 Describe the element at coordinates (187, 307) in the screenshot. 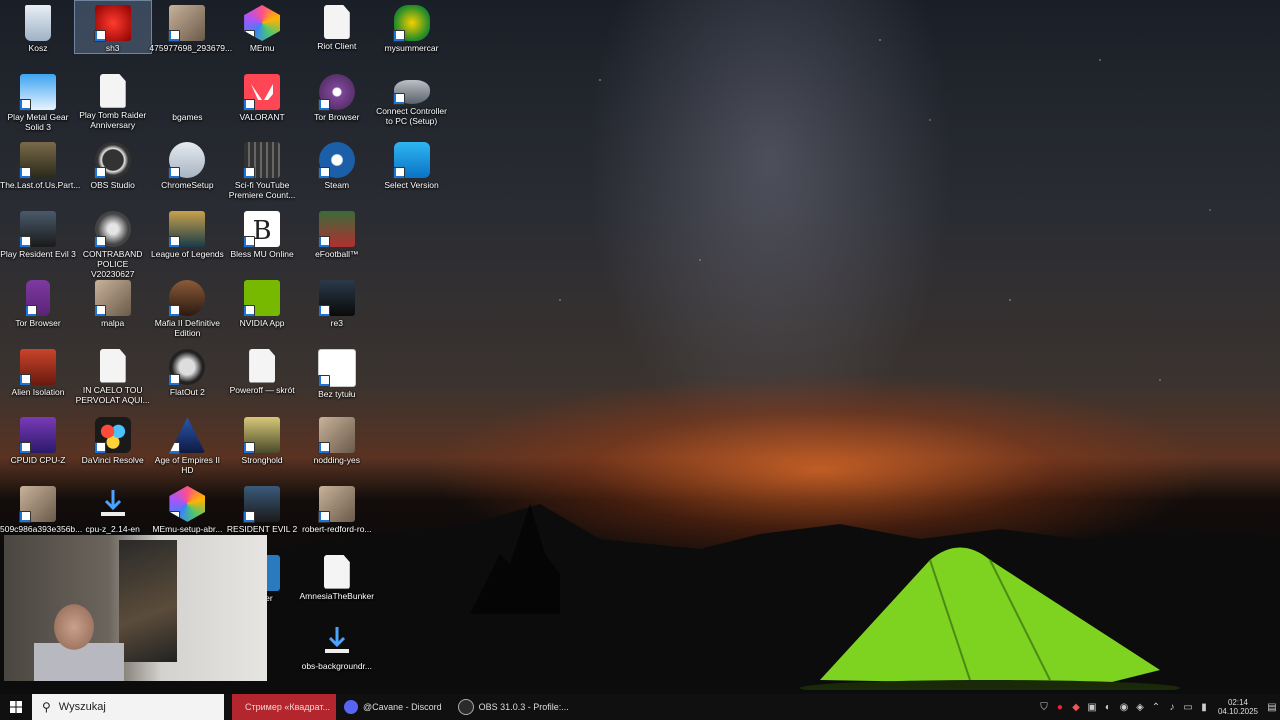

I see `desktop-icon: Mafia II Definitive Edition` at that location.